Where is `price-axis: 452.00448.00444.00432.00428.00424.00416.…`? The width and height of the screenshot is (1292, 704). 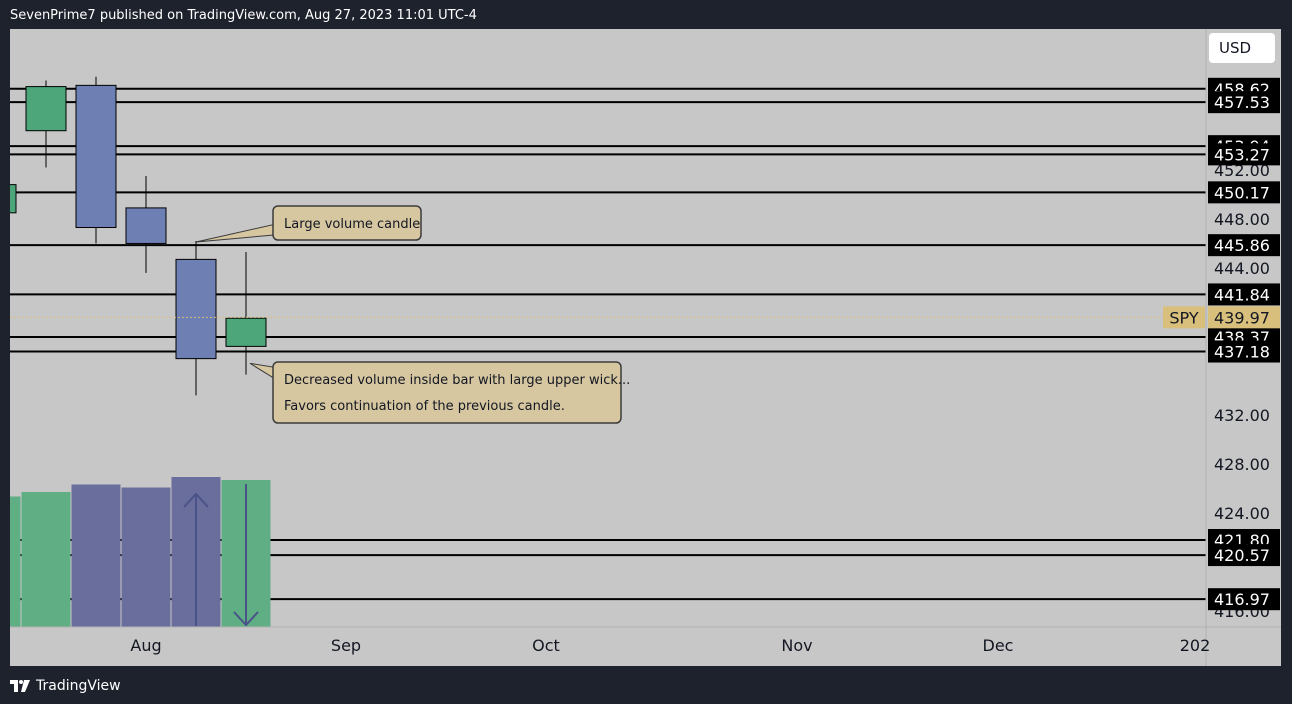
price-axis: 452.00448.00444.00432.00428.00424.00416.… is located at coordinates (1243, 347).